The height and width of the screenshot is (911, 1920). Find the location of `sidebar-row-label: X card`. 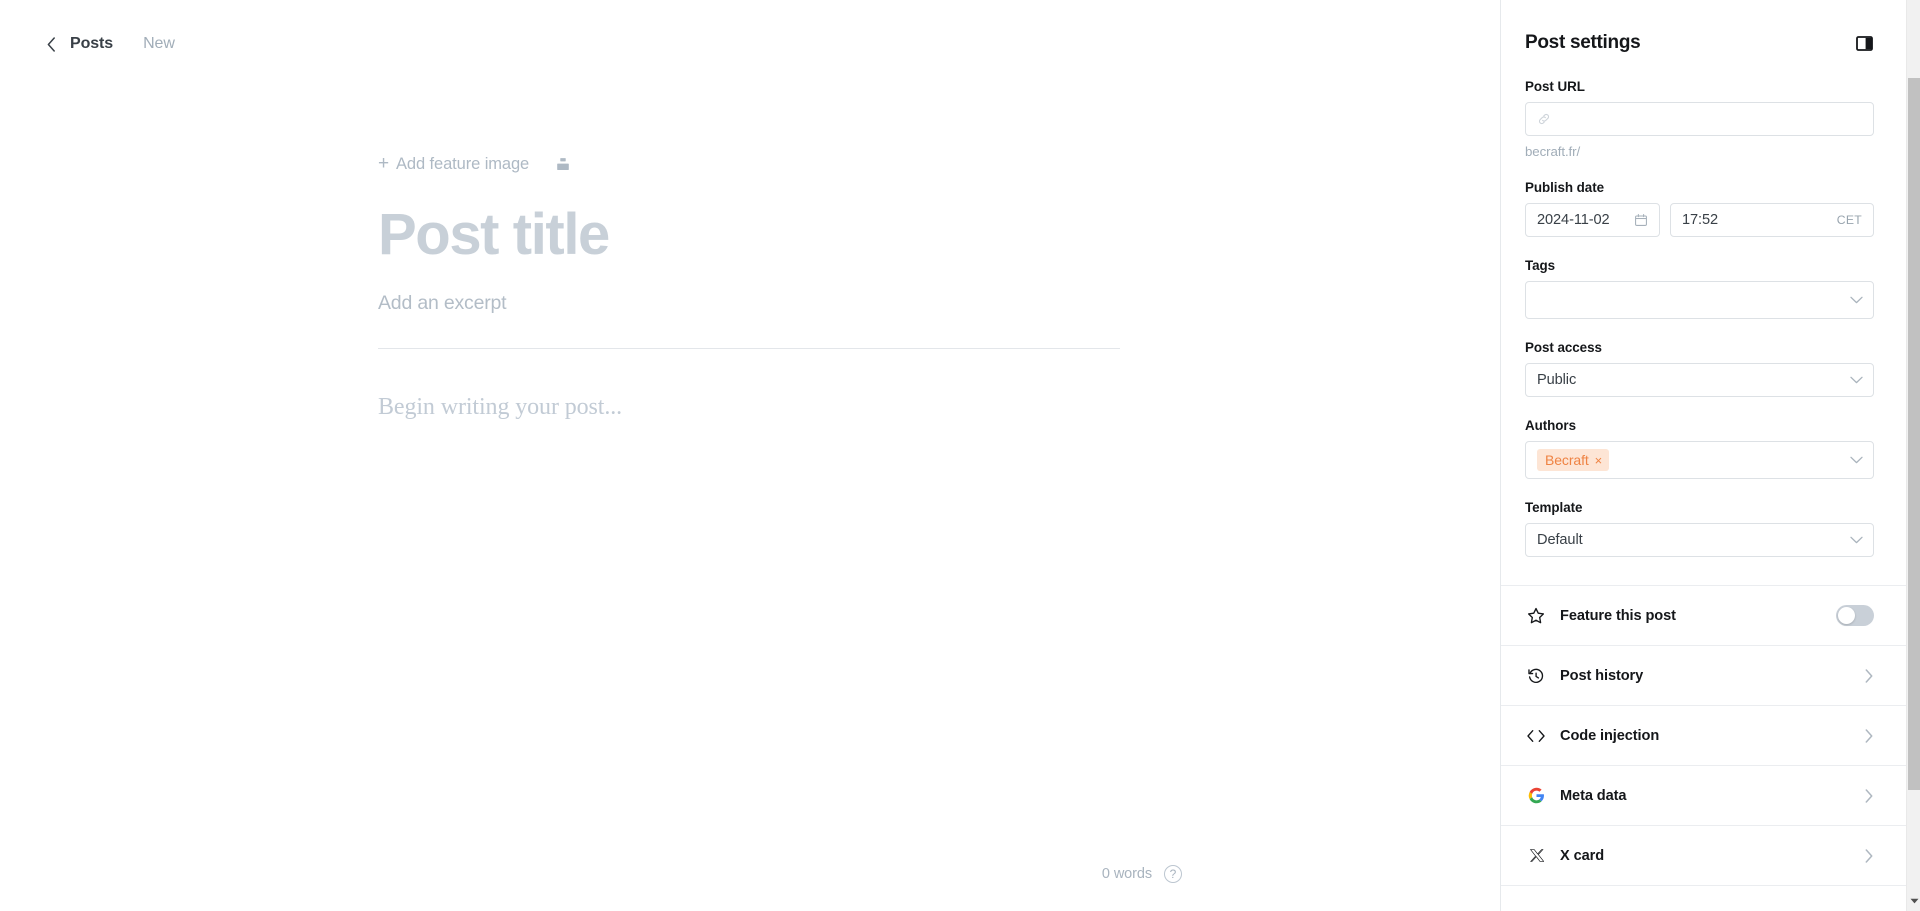

sidebar-row-label: X card is located at coordinates (1582, 855).